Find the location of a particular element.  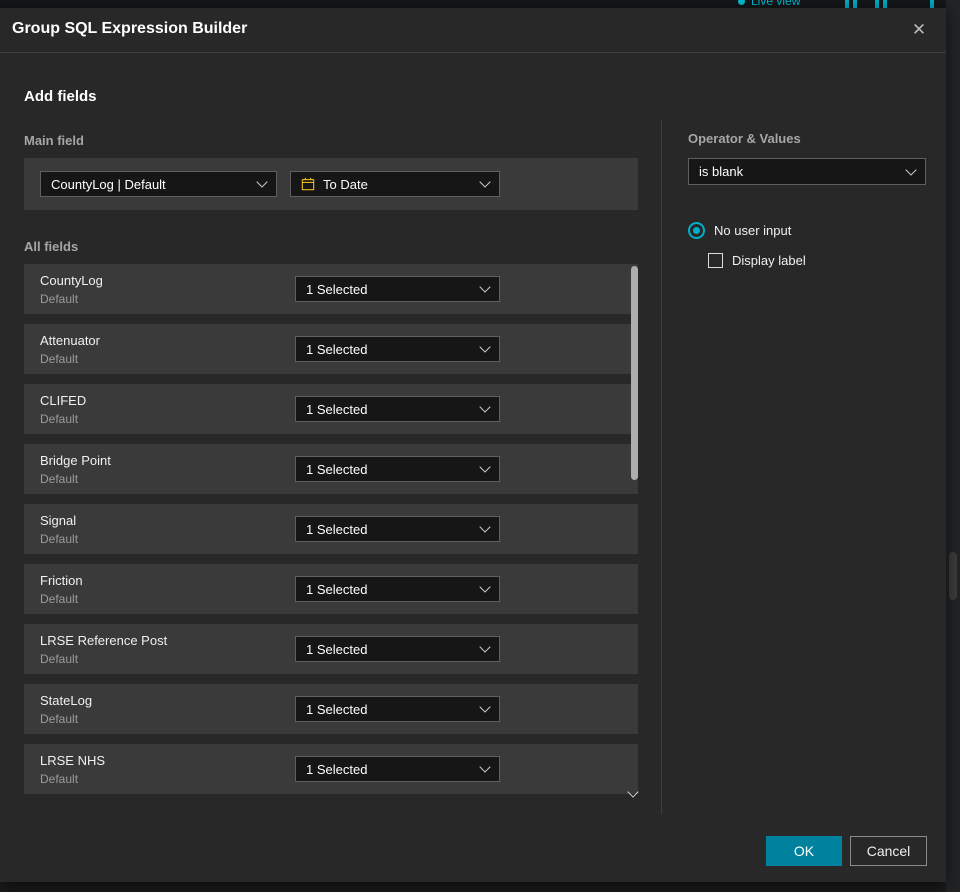

all-fields-label: All fields is located at coordinates (51, 246).